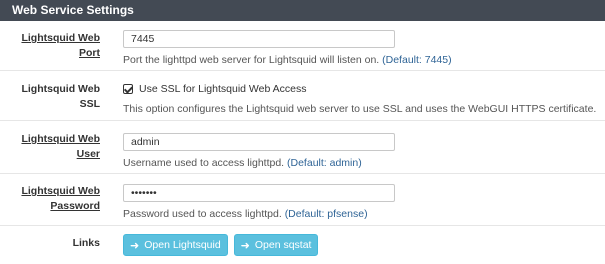 The image size is (605, 264). What do you see at coordinates (60, 139) in the screenshot?
I see `web-user-label-line1: Lightsquid Web` at bounding box center [60, 139].